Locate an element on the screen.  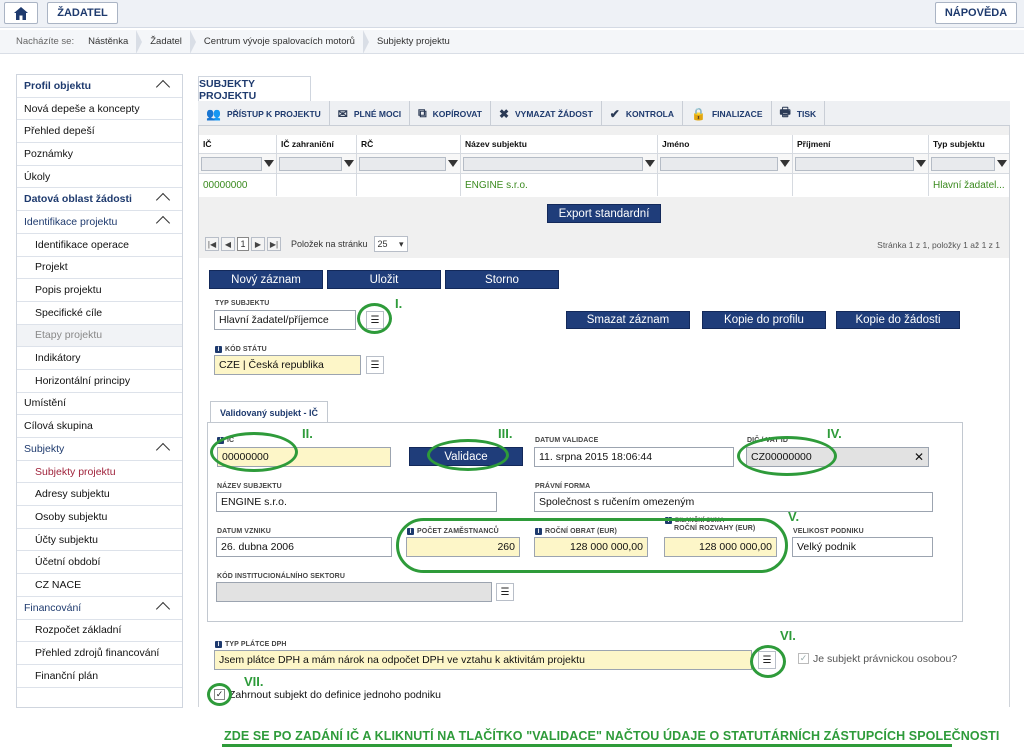
tisk-button: 🖶 TISK is located at coordinates (799, 113).